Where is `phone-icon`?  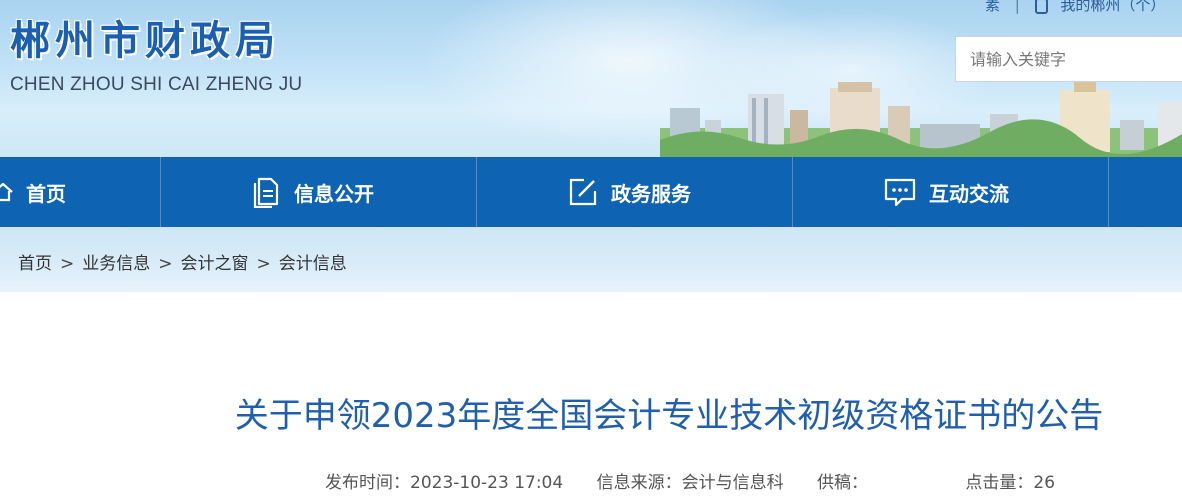
phone-icon is located at coordinates (1041, 7).